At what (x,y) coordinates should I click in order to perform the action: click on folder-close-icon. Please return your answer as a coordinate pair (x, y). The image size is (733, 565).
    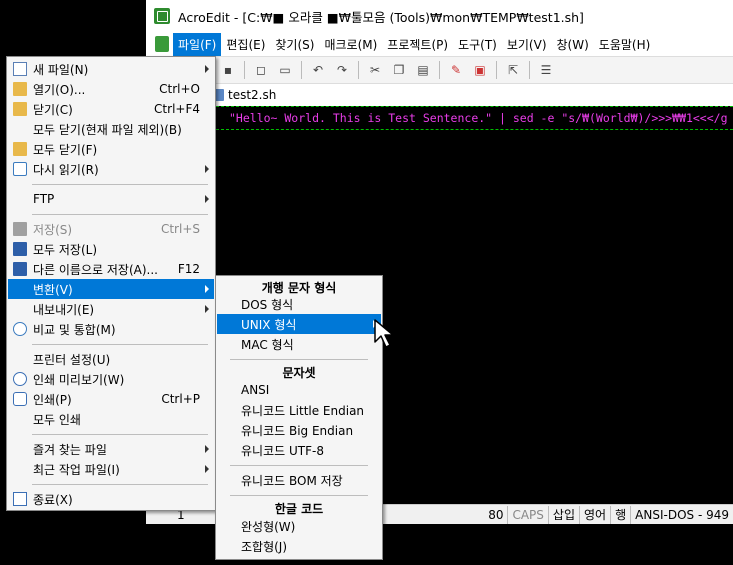
    Looking at the image, I should click on (20, 109).